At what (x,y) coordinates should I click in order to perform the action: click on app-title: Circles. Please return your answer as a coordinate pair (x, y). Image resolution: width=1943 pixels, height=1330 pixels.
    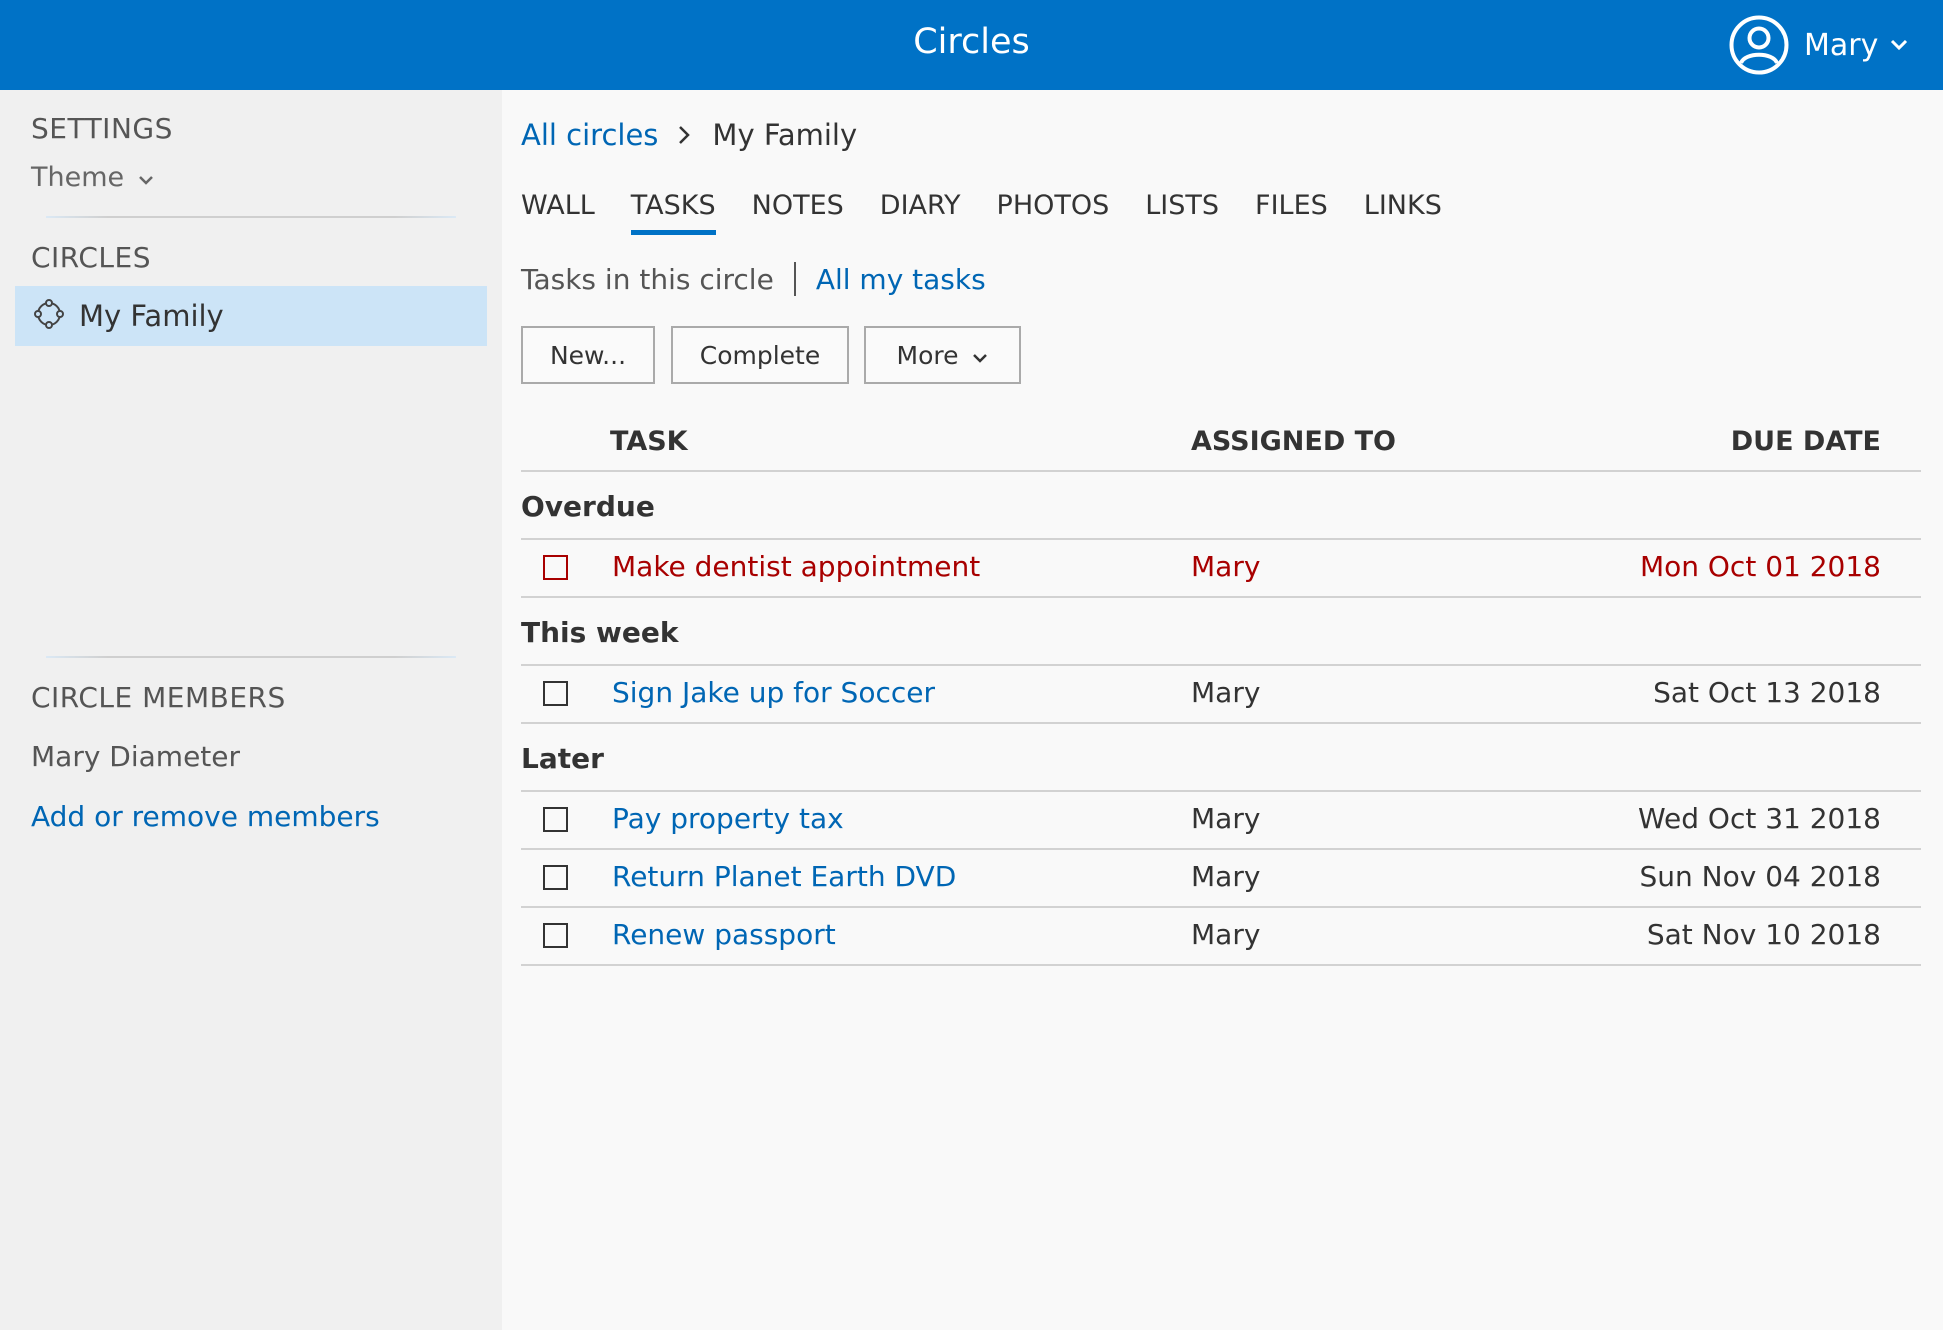
    Looking at the image, I should click on (971, 42).